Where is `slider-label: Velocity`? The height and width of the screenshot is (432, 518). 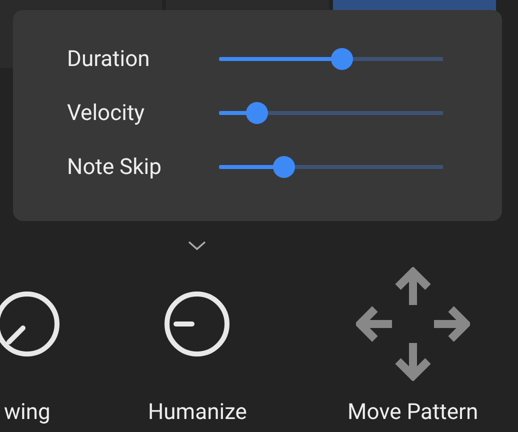 slider-label: Velocity is located at coordinates (106, 113).